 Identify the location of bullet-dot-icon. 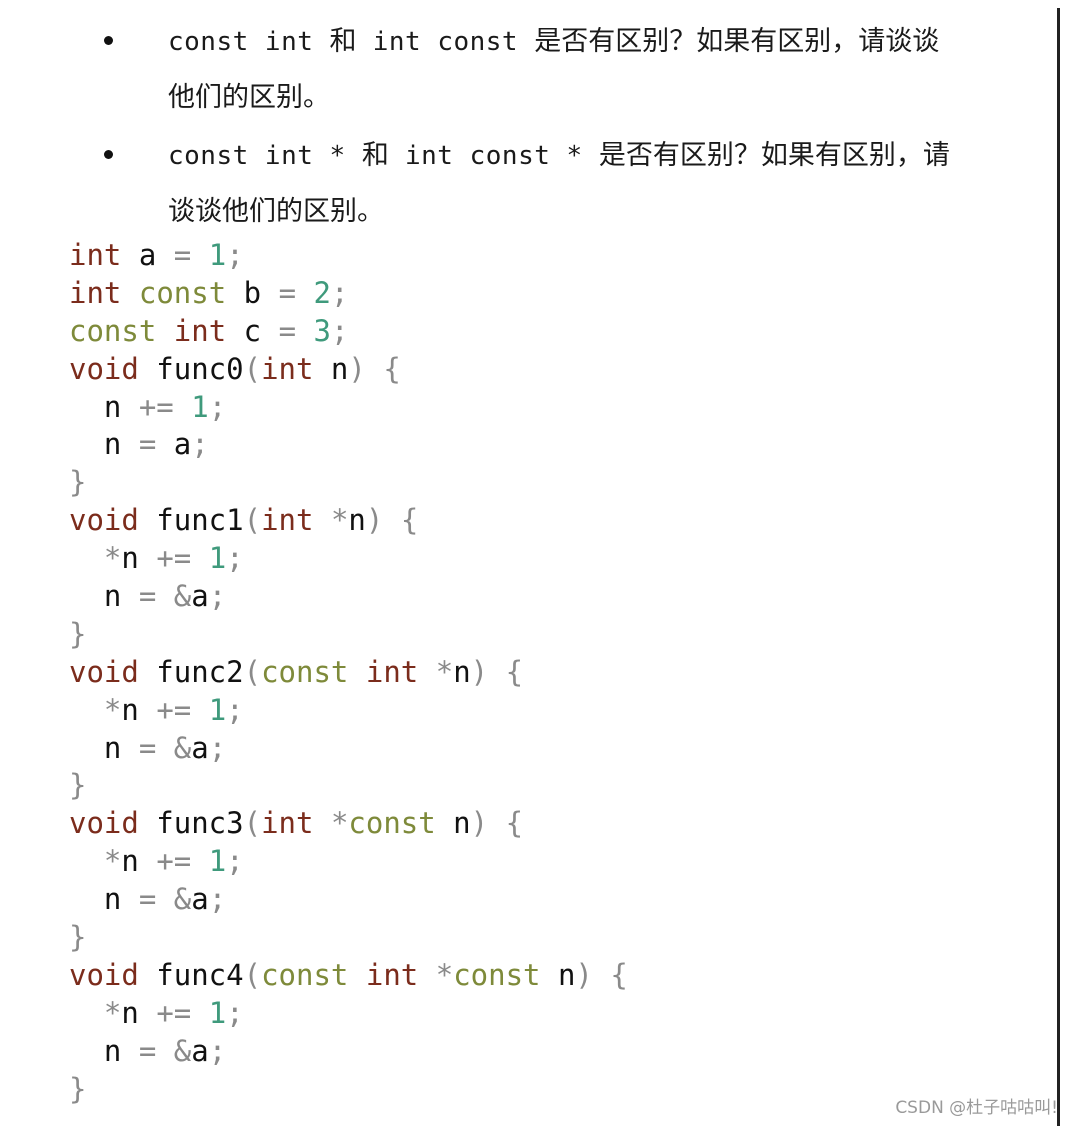
(108, 40).